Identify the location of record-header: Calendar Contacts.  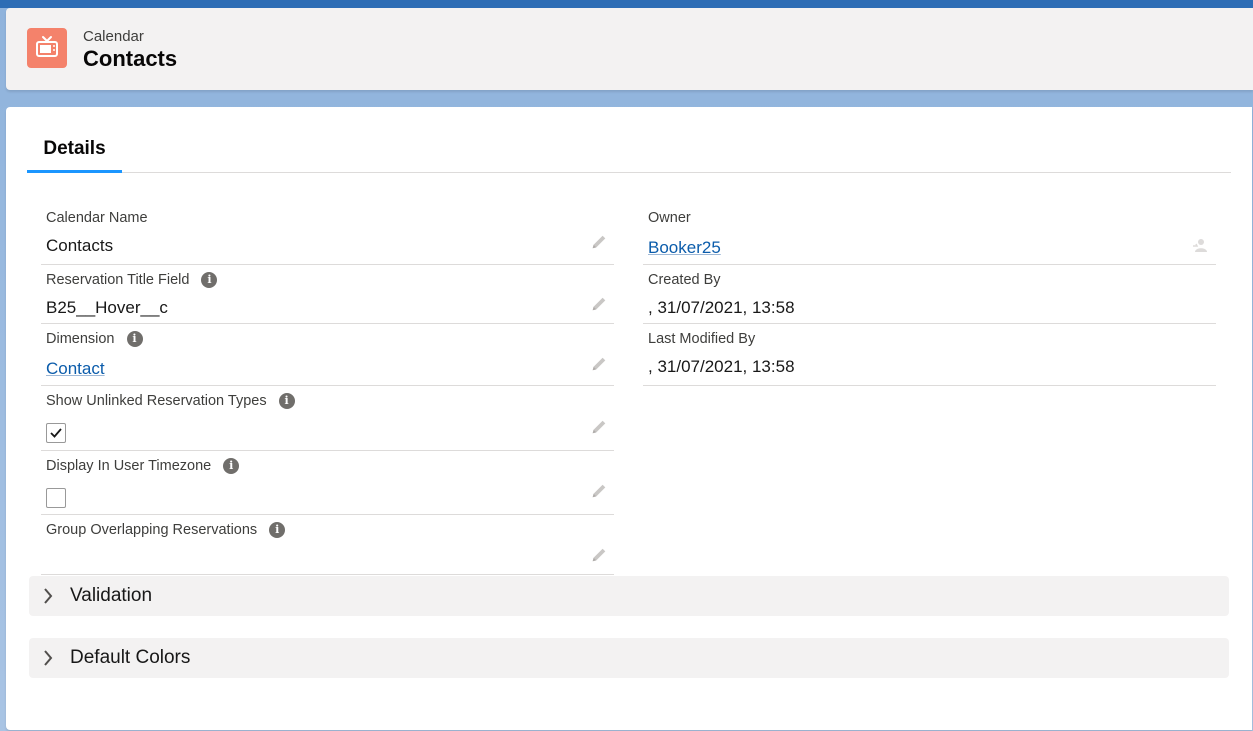
(629, 49).